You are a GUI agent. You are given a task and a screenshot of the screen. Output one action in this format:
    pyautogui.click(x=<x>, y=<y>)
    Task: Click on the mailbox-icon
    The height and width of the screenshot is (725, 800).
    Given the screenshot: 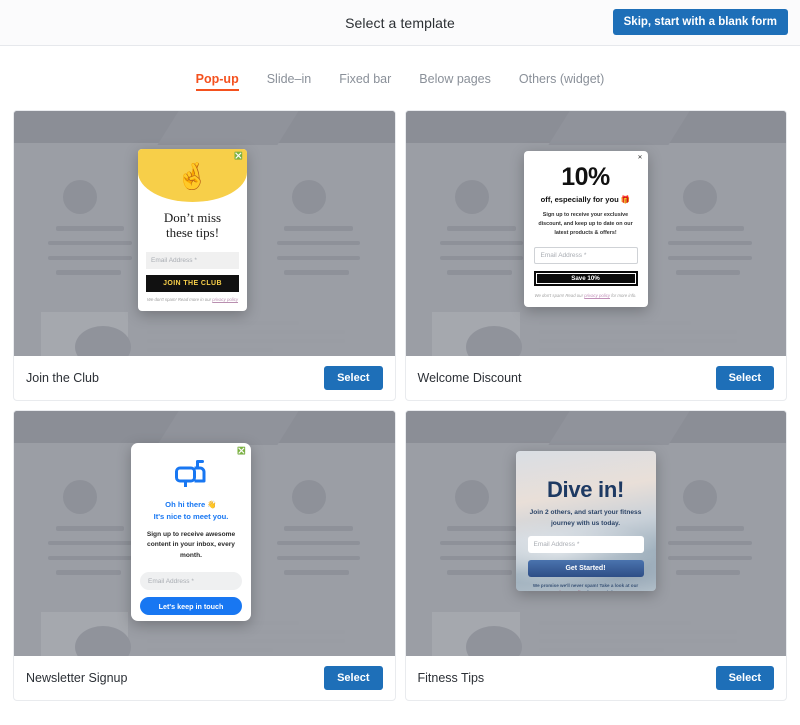 What is the action you would take?
    pyautogui.click(x=191, y=475)
    